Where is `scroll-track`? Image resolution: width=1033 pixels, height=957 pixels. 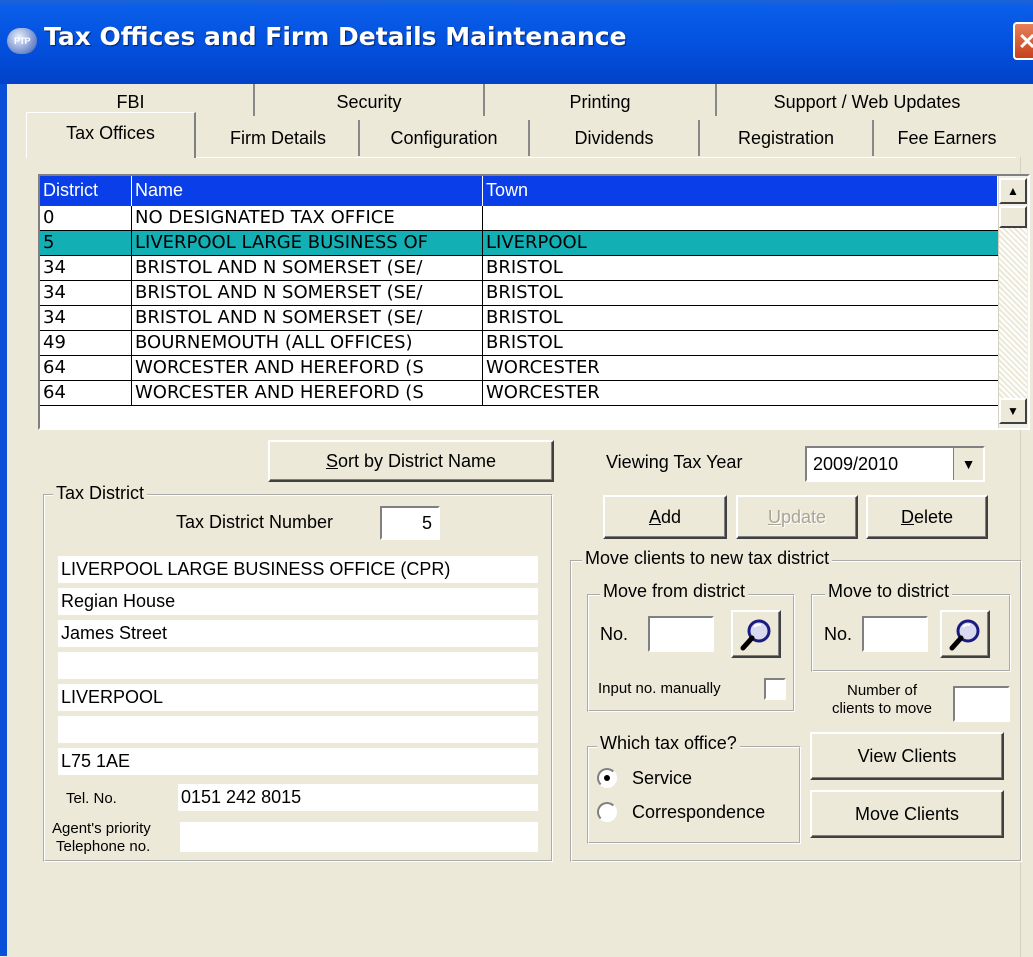
scroll-track is located at coordinates (1013, 313).